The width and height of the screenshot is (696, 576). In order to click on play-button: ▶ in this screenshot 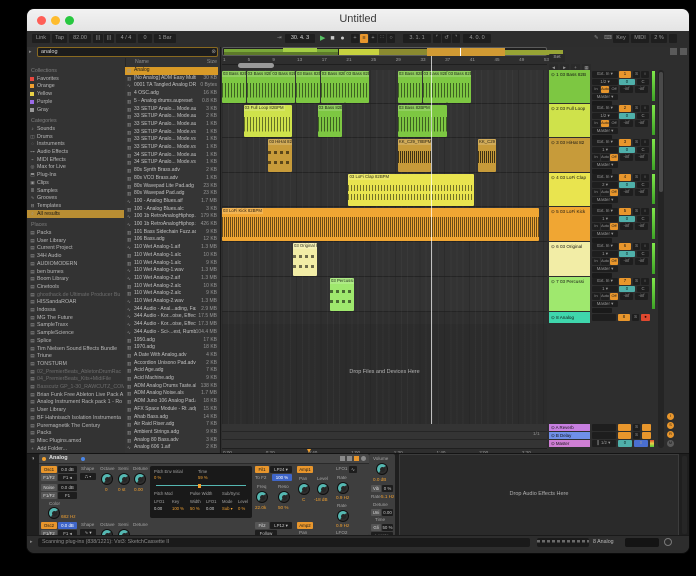, I will do `click(322, 38)`.